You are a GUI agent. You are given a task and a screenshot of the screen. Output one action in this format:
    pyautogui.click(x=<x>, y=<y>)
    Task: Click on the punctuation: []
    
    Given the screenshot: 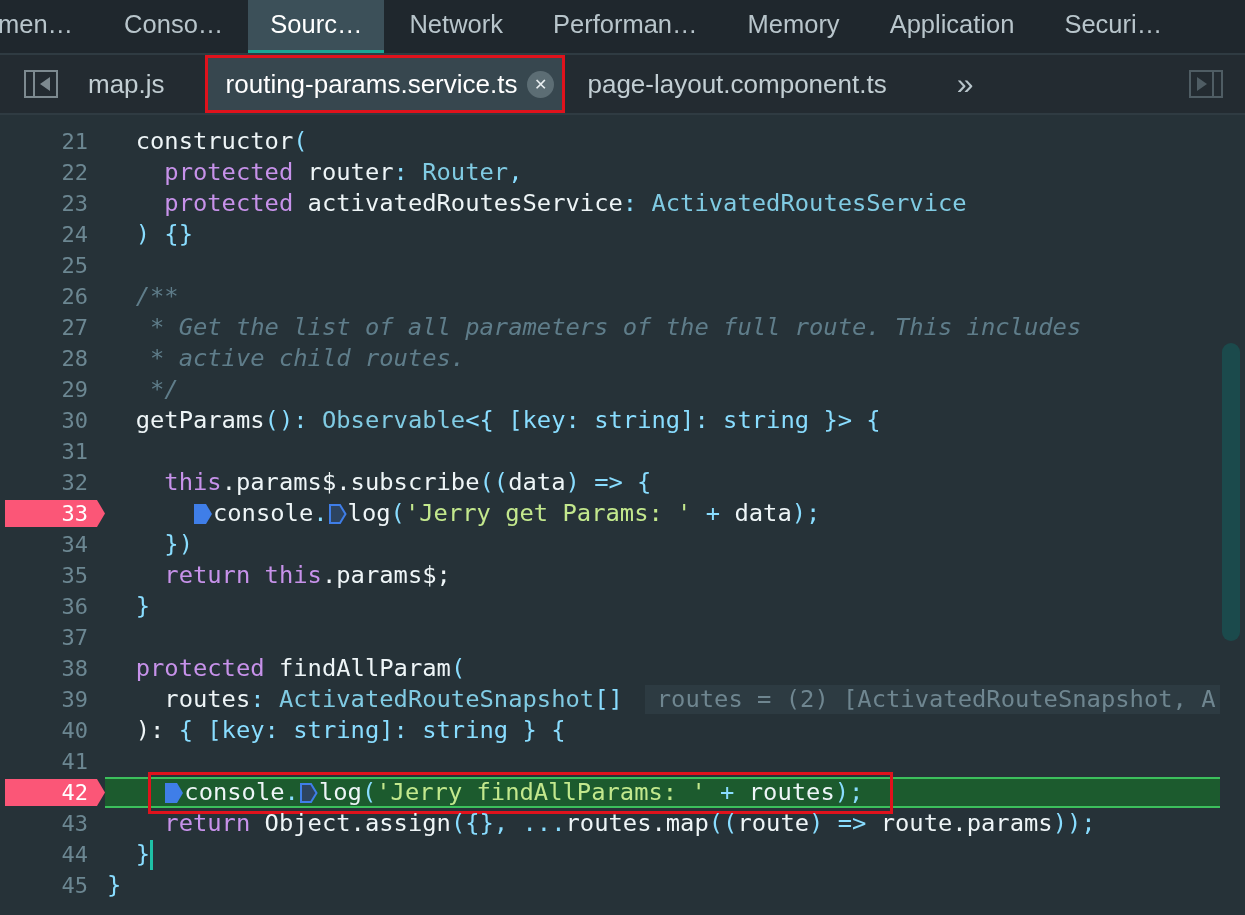 What is the action you would take?
    pyautogui.click(x=608, y=699)
    